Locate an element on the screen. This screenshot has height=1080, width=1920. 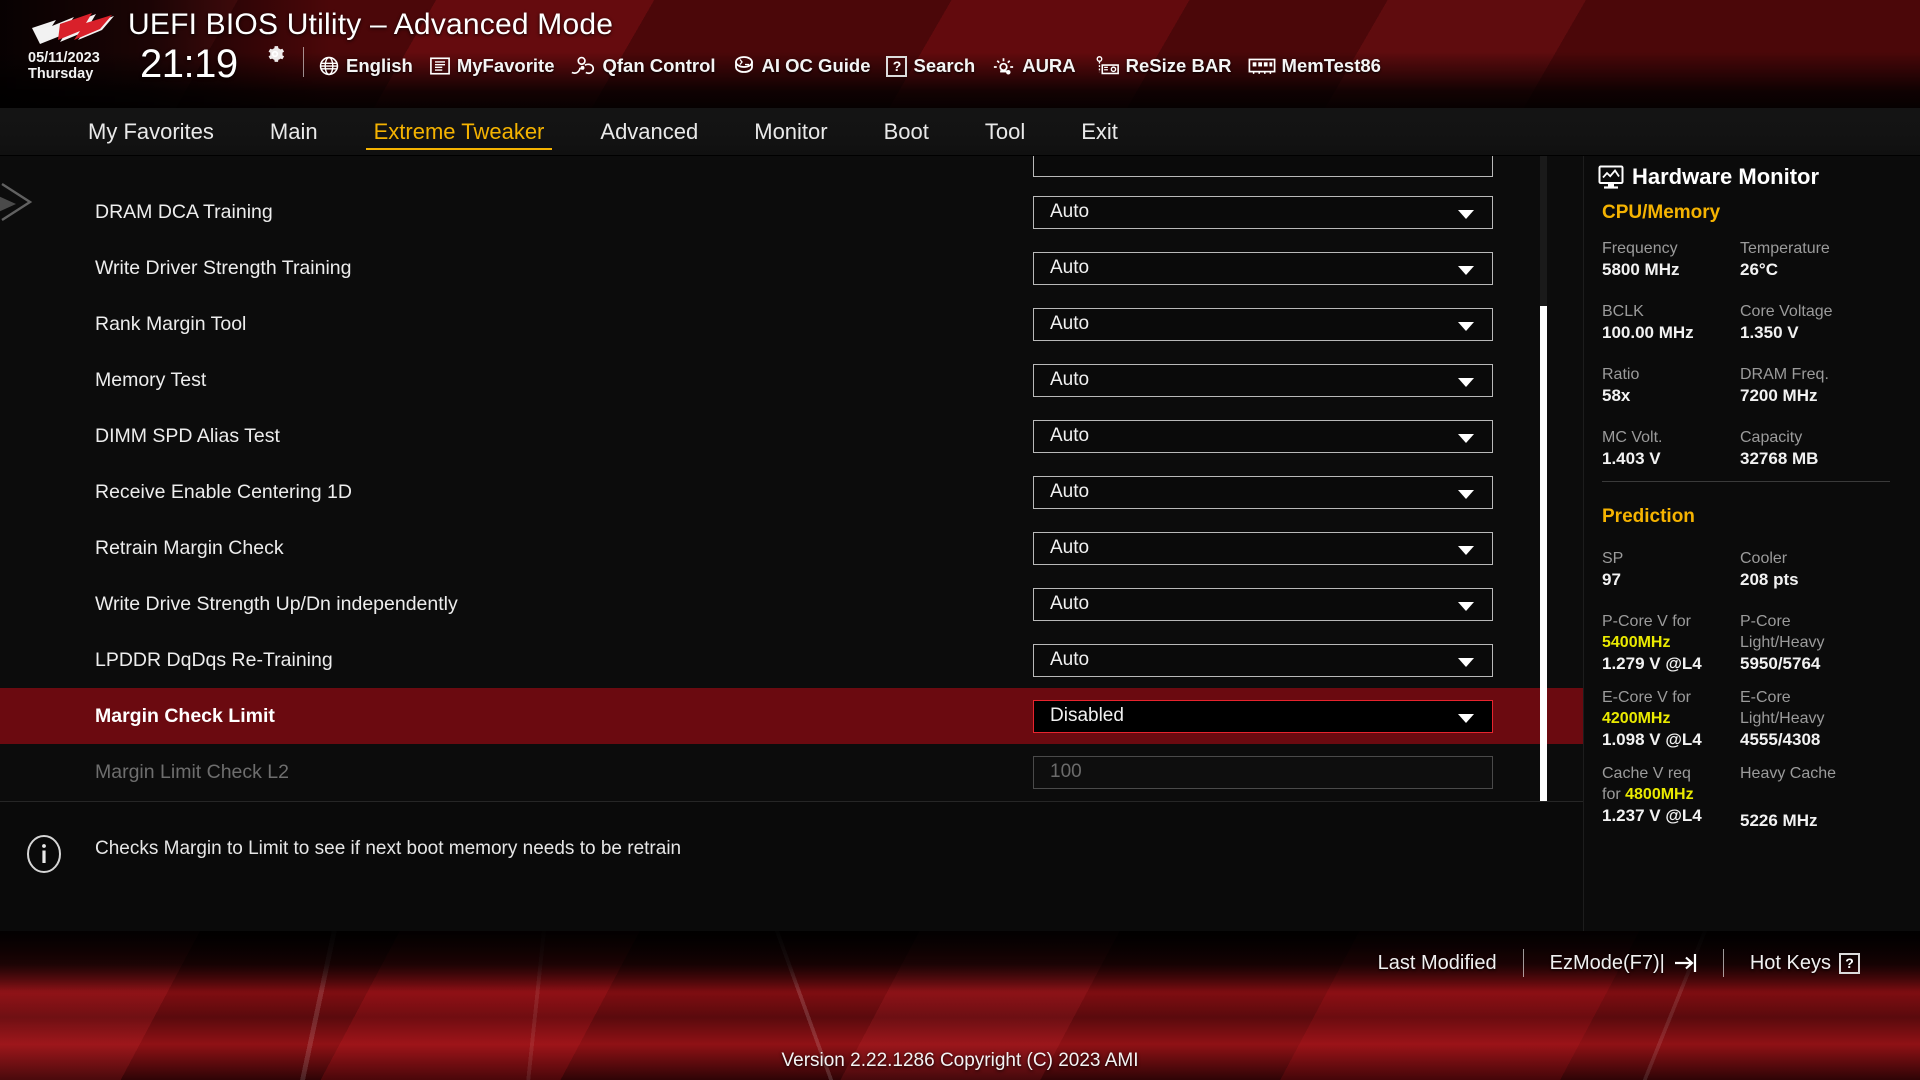
setting-label: Rank Margin Tool is located at coordinates (171, 323).